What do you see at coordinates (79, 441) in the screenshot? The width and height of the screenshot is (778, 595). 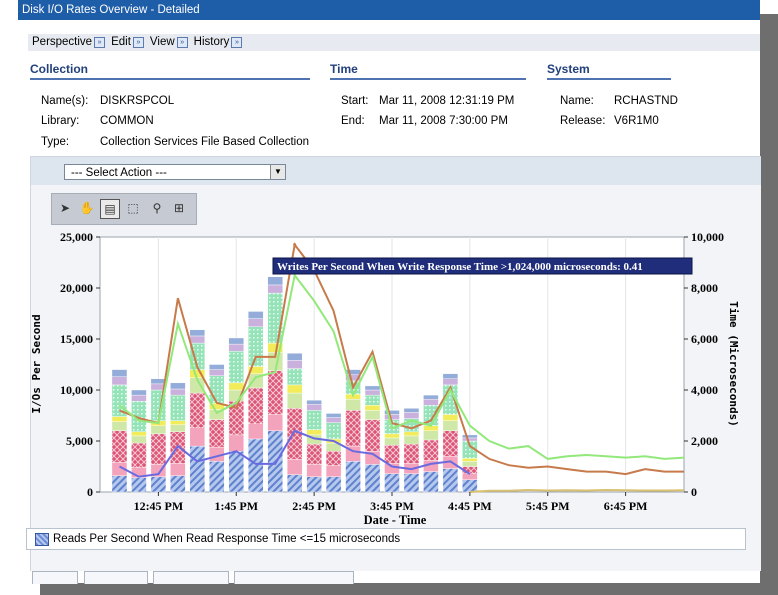 I see `y-tick-label: 5,000` at bounding box center [79, 441].